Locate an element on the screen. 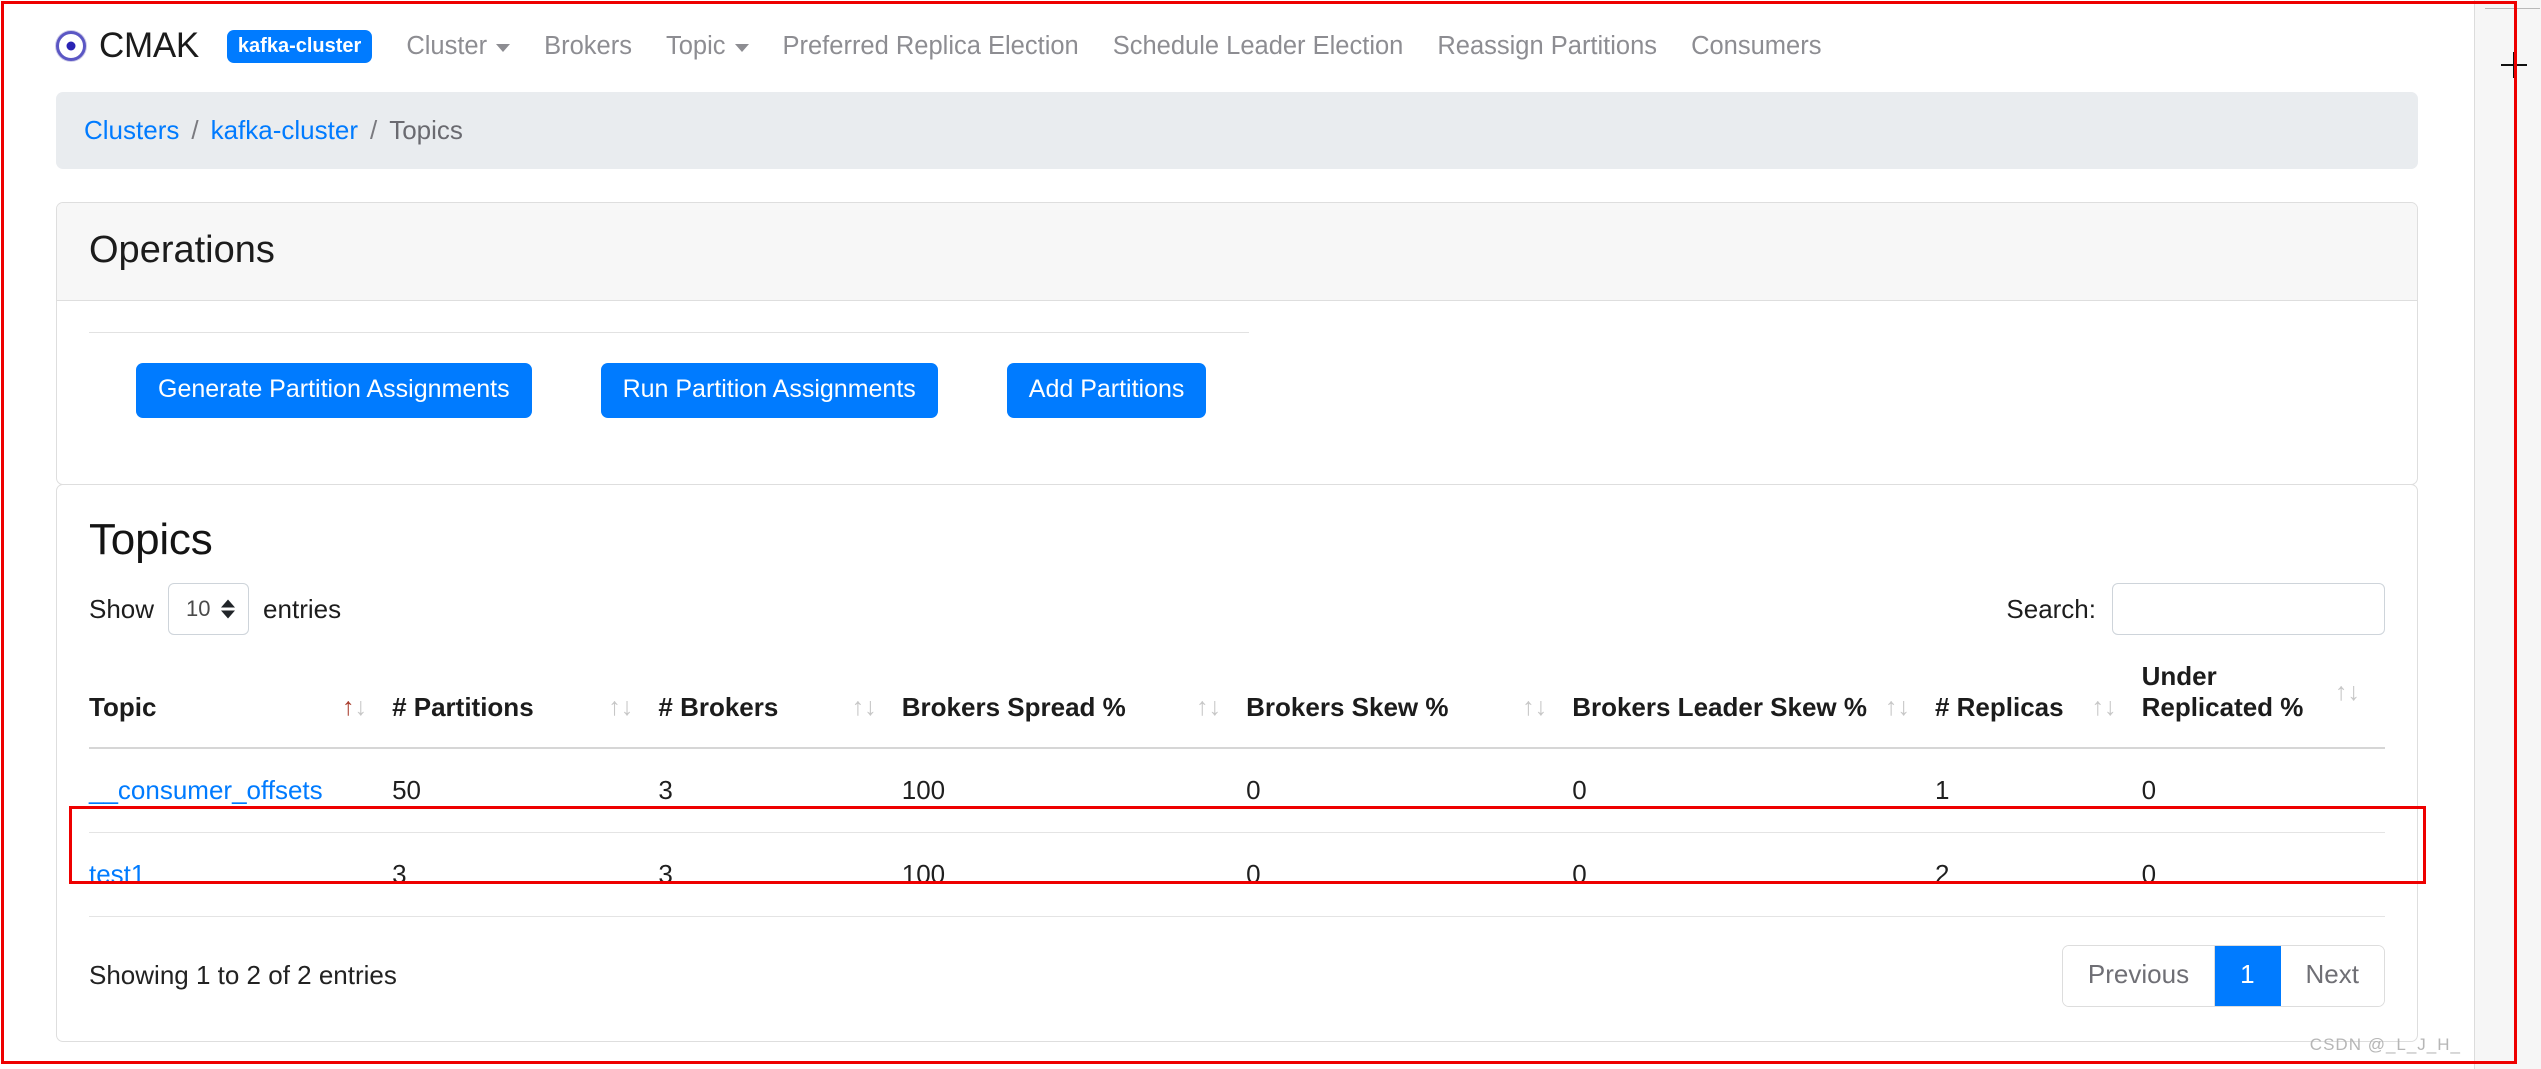  column-header-brokers-leader-skew-label: Brokers Leader Skew % is located at coordinates (1719, 707).